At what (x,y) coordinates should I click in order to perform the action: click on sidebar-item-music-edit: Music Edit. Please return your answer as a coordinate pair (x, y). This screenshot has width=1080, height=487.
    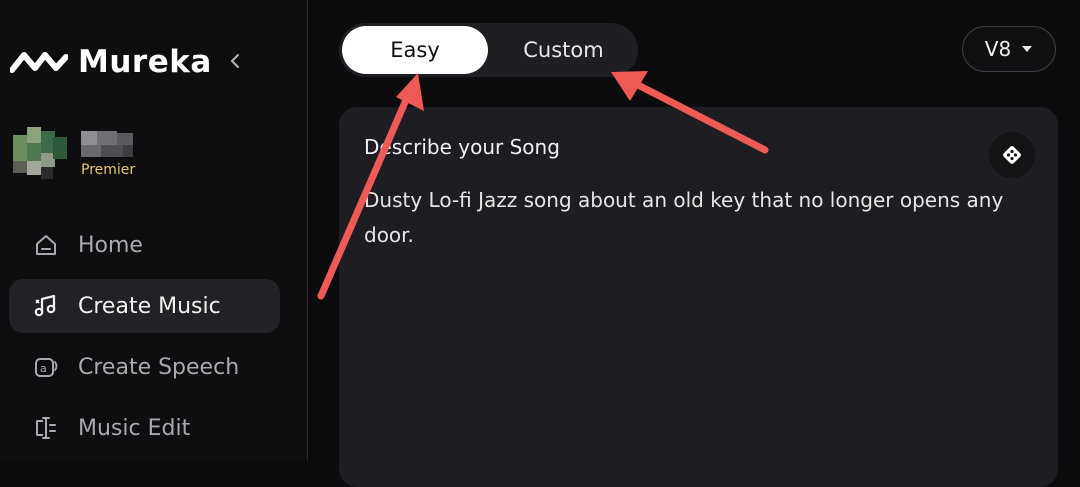
    Looking at the image, I should click on (144, 428).